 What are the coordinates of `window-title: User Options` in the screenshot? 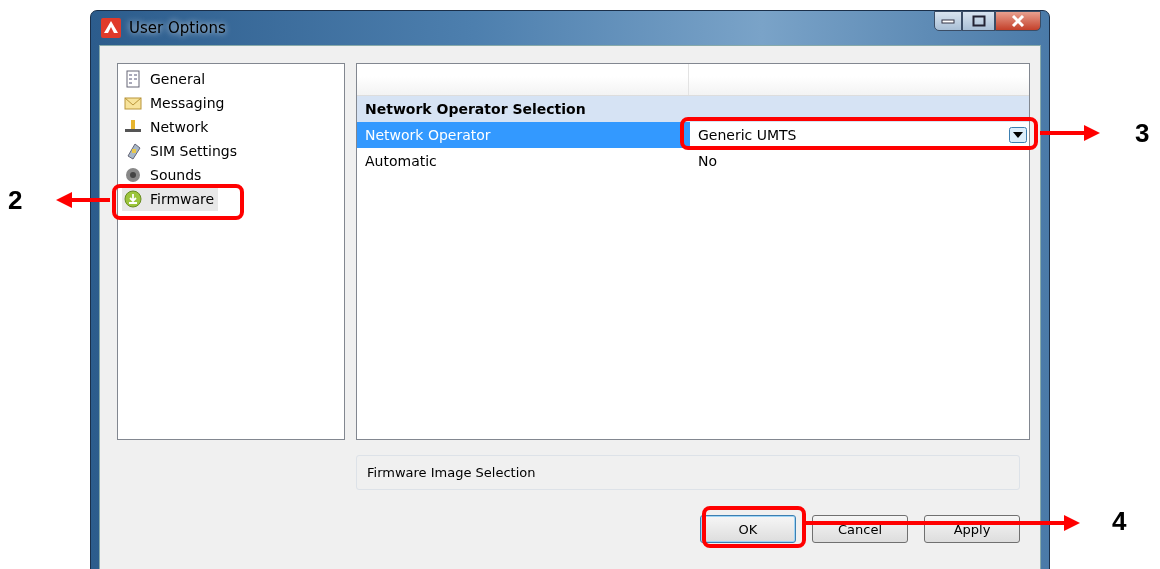 It's located at (177, 28).